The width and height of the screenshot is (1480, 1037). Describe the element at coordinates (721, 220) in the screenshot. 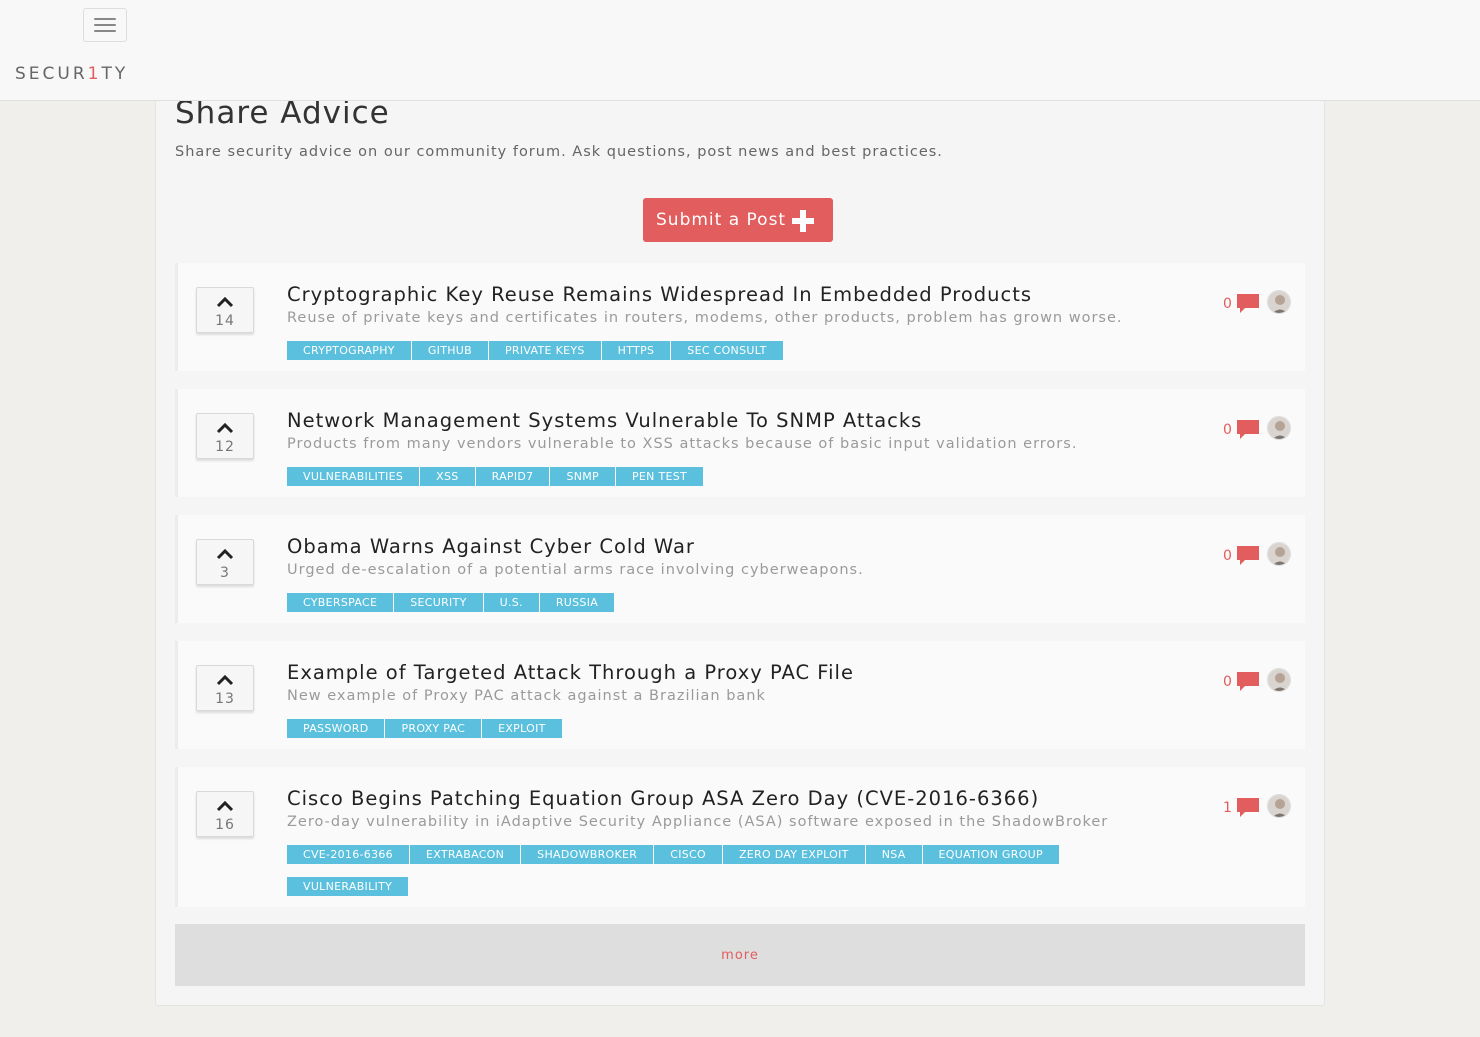

I see `submit-post-label: Submit a Post` at that location.